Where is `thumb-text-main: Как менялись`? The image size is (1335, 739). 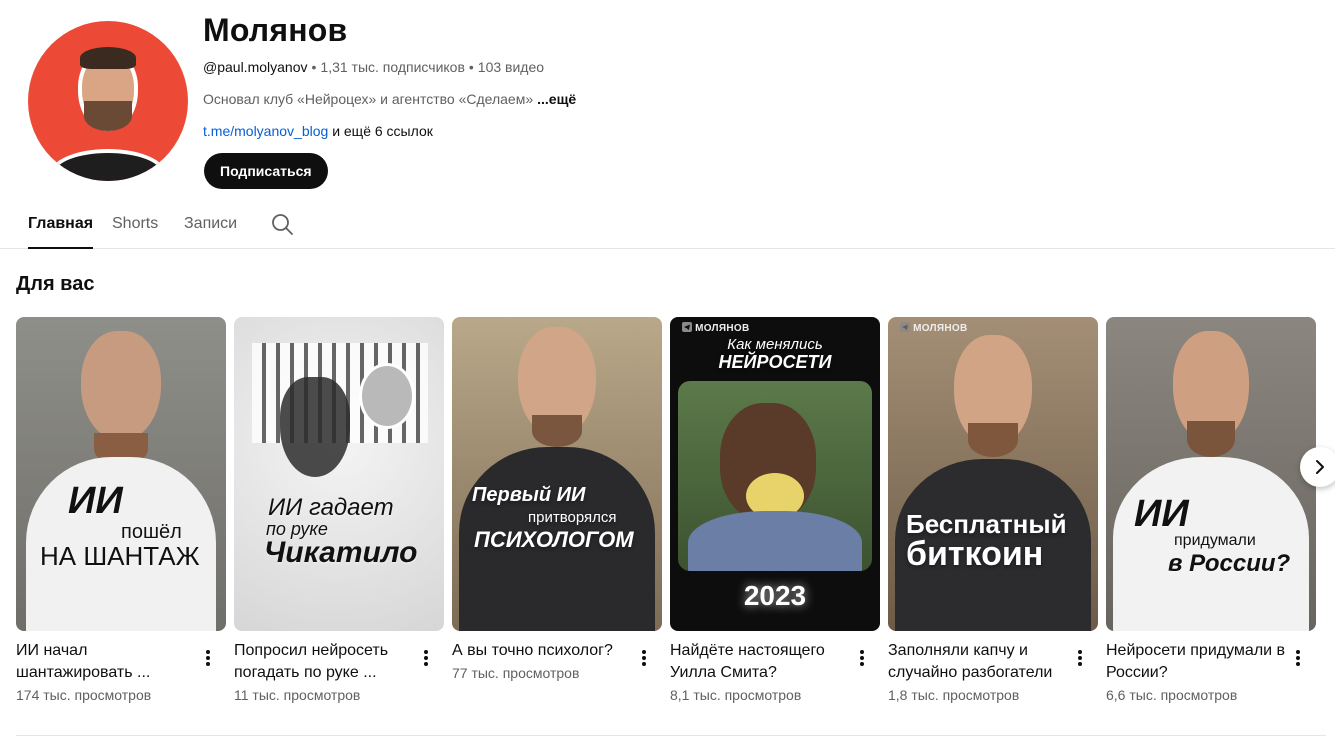
thumb-text-main: Как менялись is located at coordinates (775, 344).